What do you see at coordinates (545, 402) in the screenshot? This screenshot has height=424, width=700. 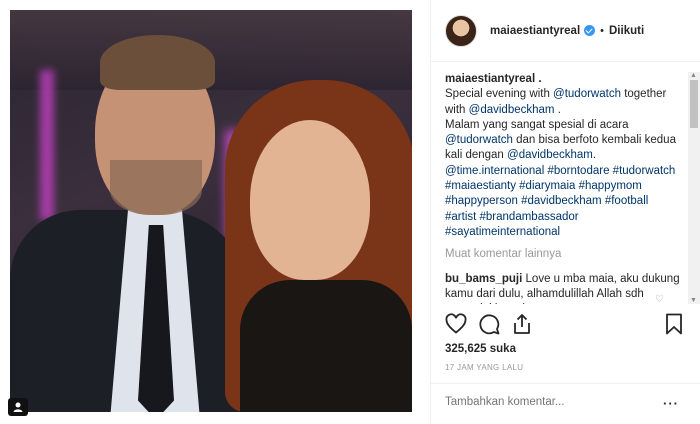 I see `comment-input` at bounding box center [545, 402].